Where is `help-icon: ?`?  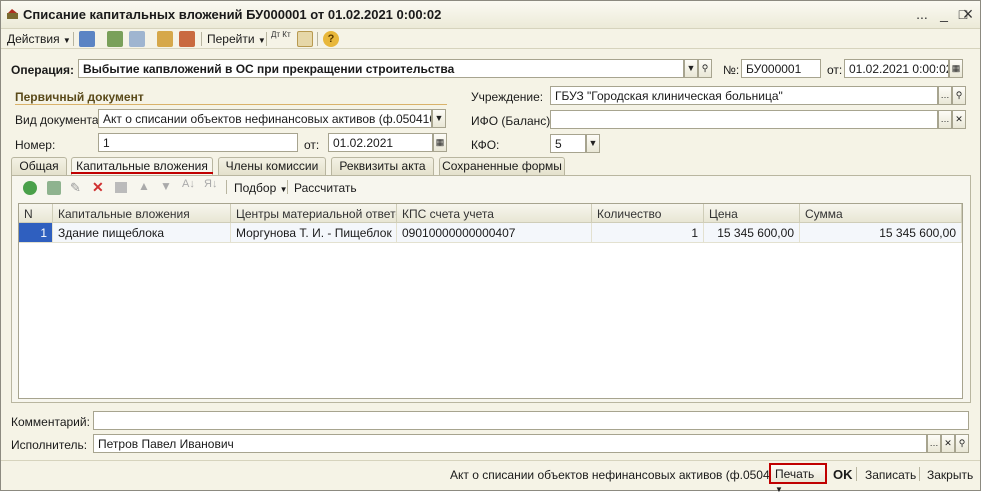
help-icon: ? is located at coordinates (331, 39).